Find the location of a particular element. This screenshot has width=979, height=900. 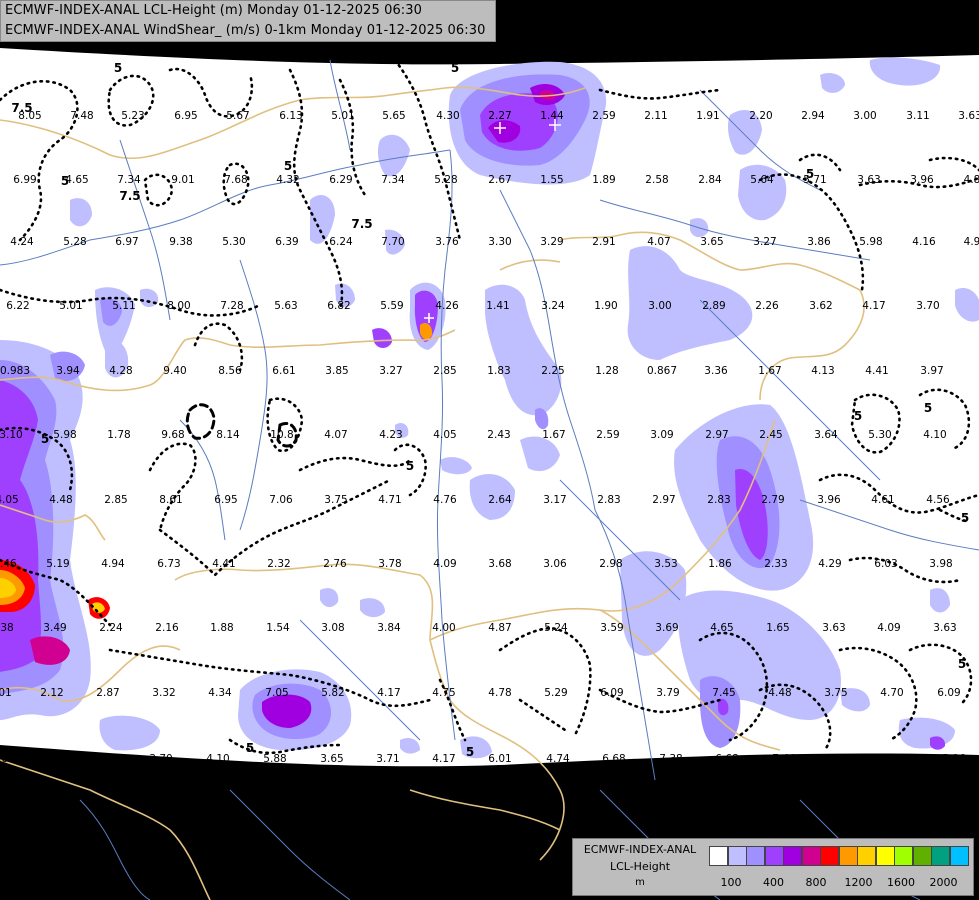

shear-value-label: 6.13 is located at coordinates (290, 116).